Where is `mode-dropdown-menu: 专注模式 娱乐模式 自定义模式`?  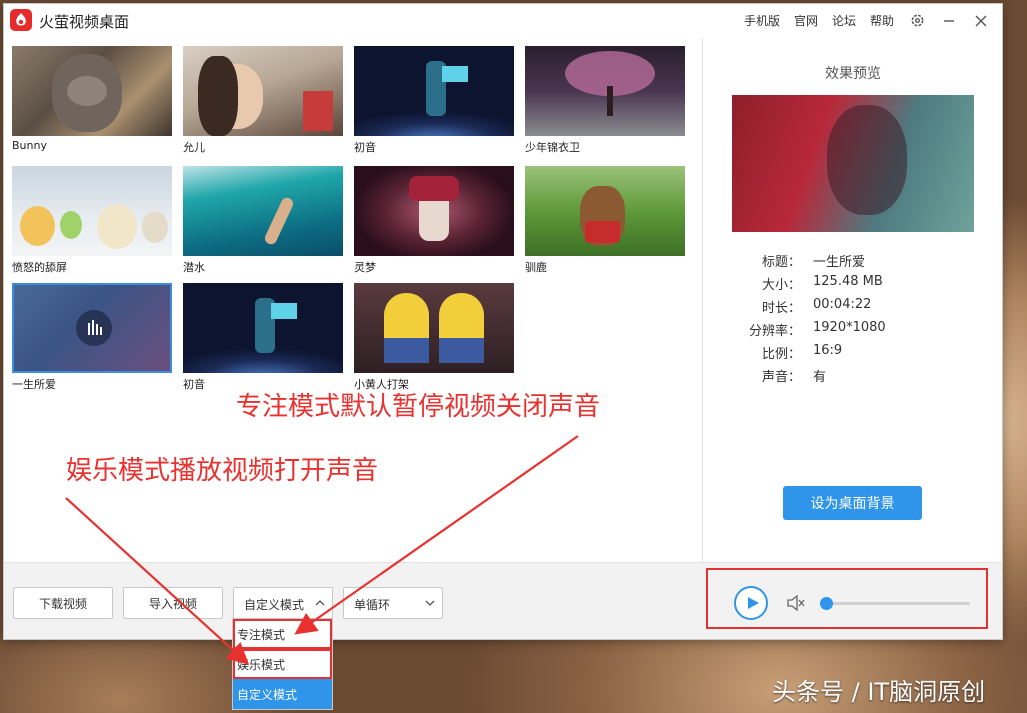
mode-dropdown-menu: 专注模式 娱乐模式 自定义模式 is located at coordinates (282, 664).